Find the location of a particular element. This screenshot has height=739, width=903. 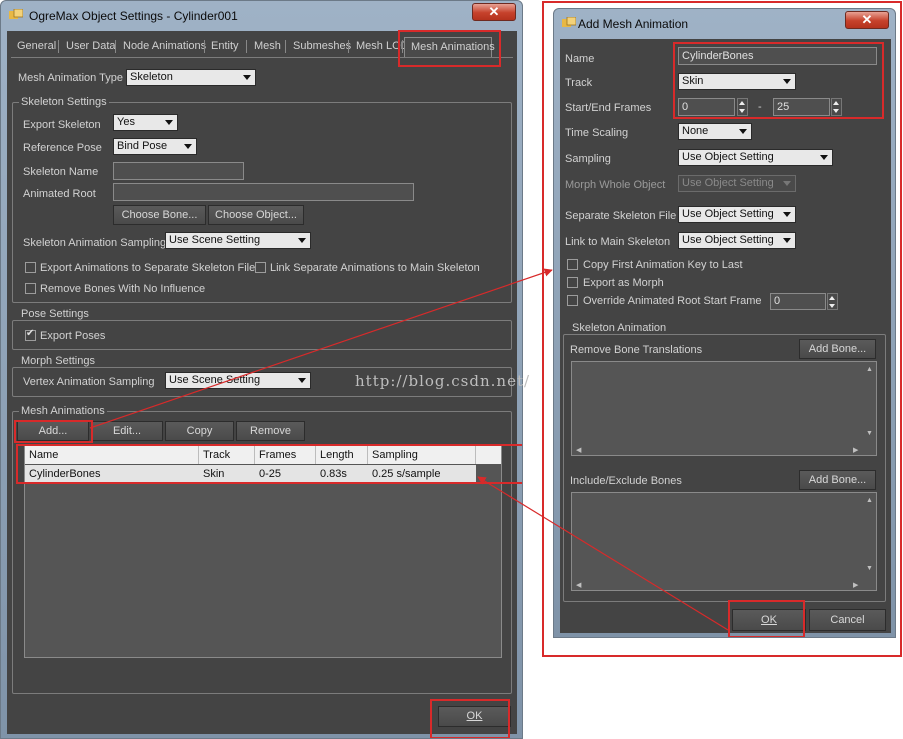

watermark-text: http://blog.csdn.net/ is located at coordinates (443, 381).